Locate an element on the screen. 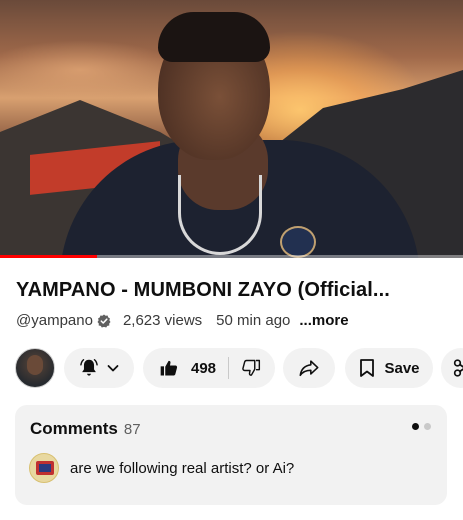 The width and height of the screenshot is (463, 520). like-divider is located at coordinates (229, 368).